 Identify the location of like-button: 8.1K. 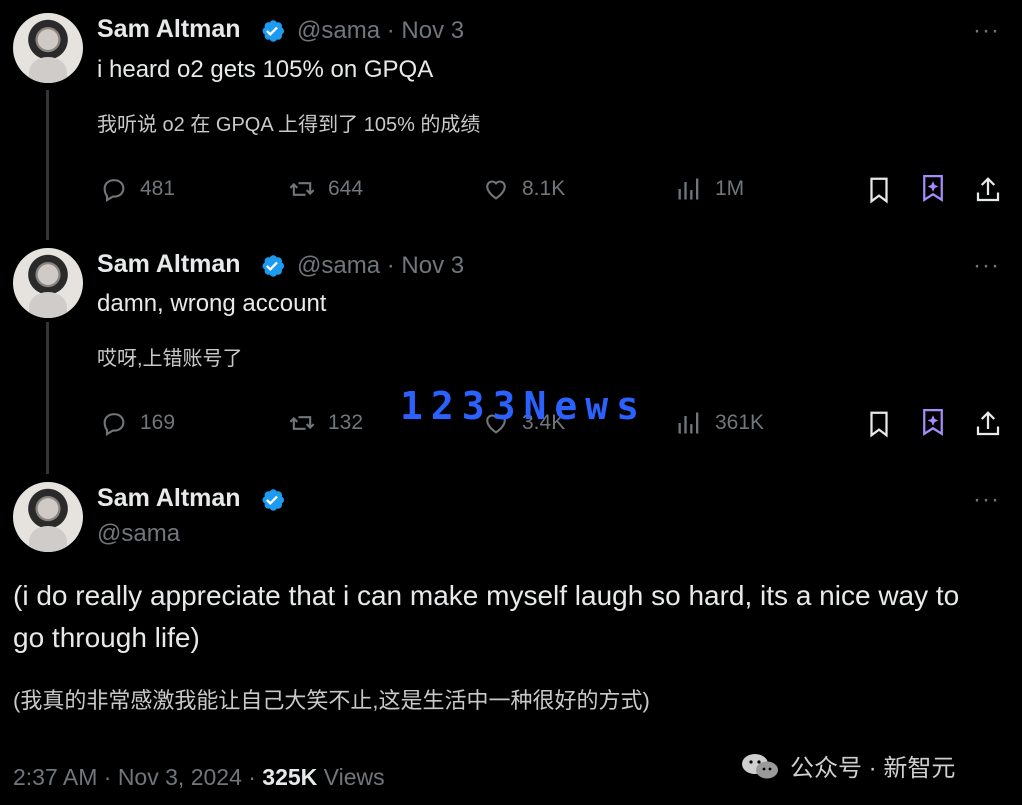
(523, 189).